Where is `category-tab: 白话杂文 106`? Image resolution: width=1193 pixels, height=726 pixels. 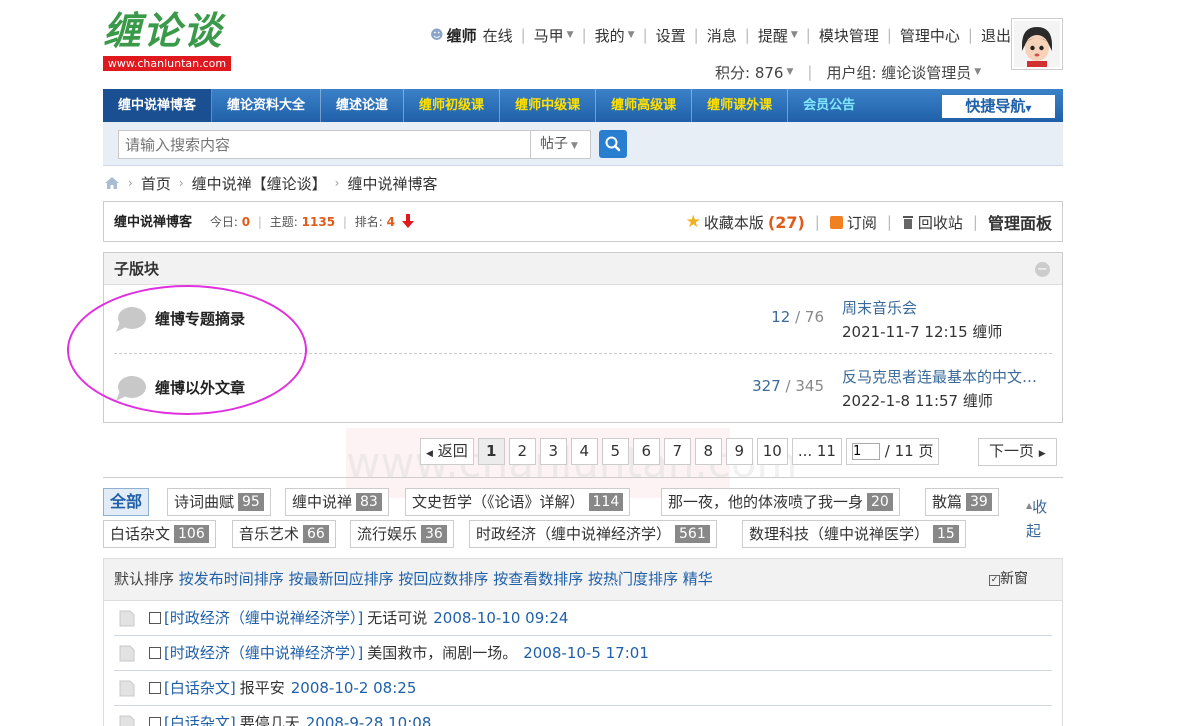 category-tab: 白话杂文 106 is located at coordinates (159, 534).